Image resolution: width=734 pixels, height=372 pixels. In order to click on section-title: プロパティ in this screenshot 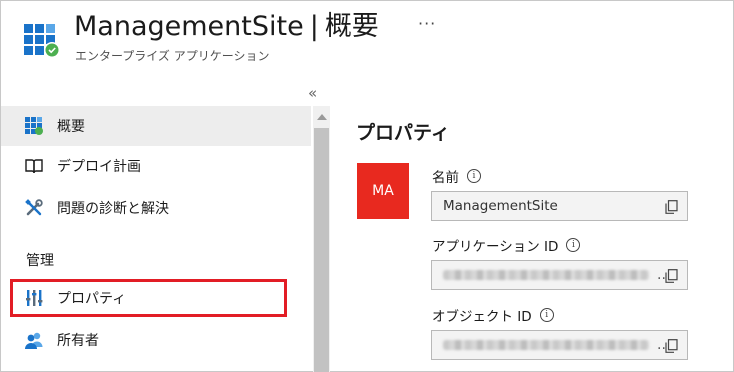, I will do `click(403, 133)`.